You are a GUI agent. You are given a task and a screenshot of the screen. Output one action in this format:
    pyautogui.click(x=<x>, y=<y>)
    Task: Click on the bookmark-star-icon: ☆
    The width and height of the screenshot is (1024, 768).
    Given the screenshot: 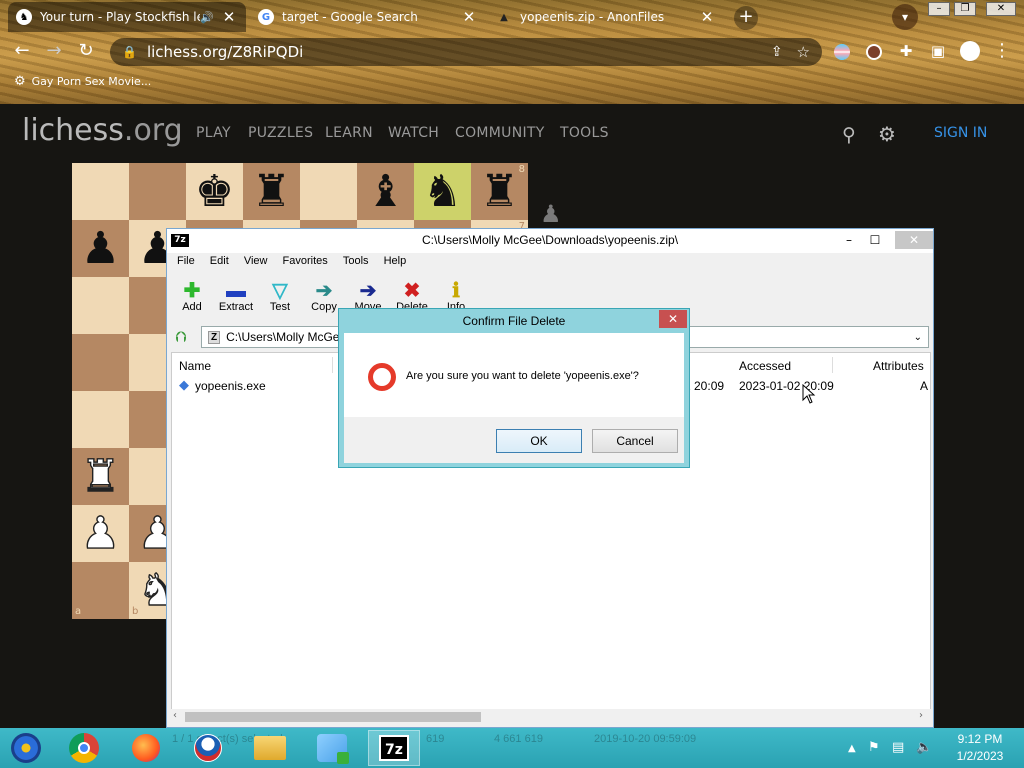 What is the action you would take?
    pyautogui.click(x=803, y=52)
    